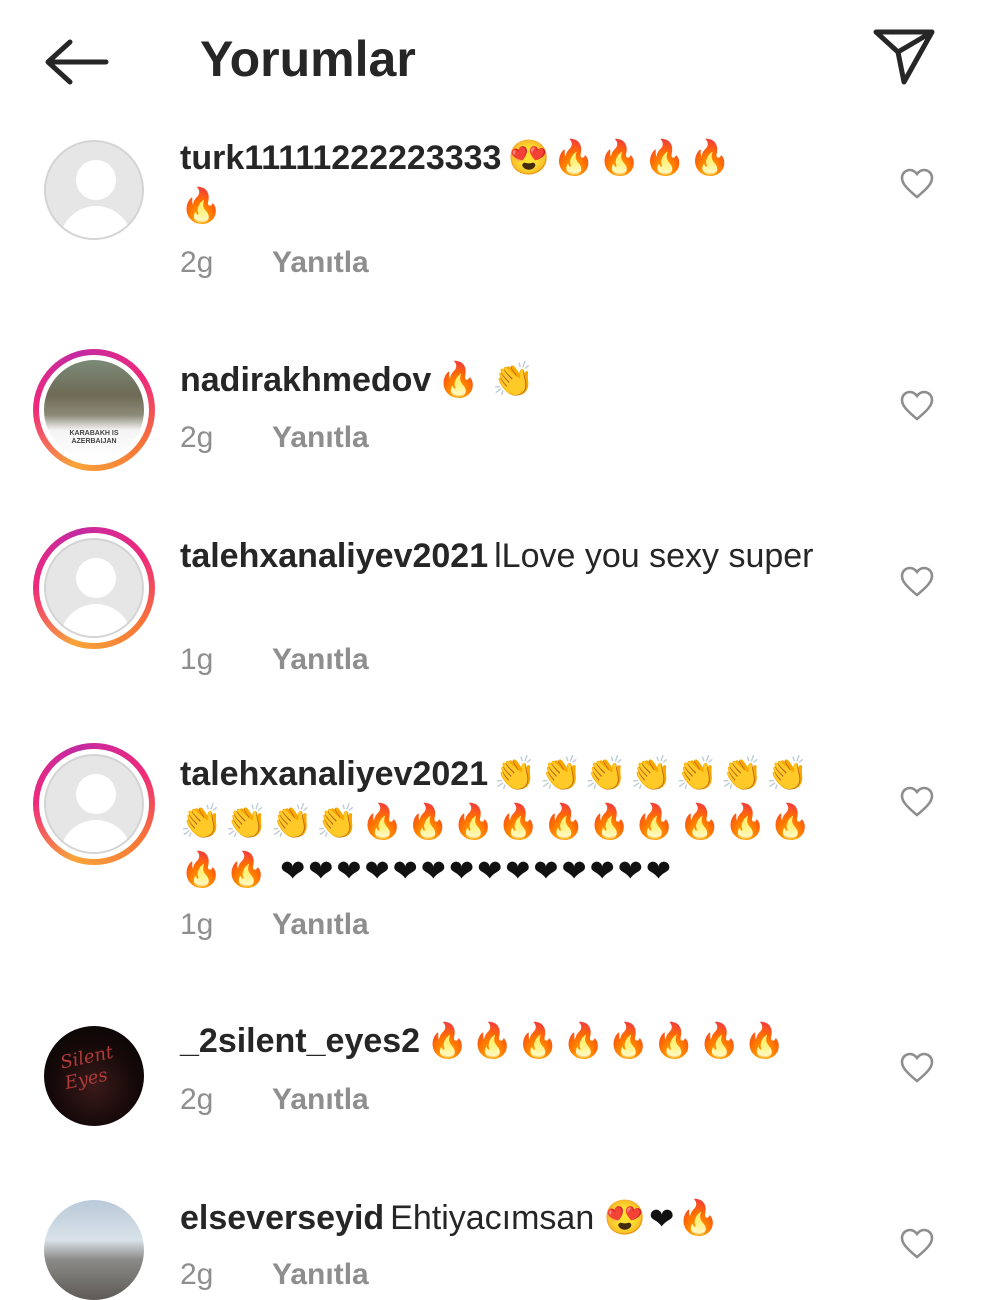  What do you see at coordinates (87, 1068) in the screenshot?
I see `avatar-logo: Silent Eyes` at bounding box center [87, 1068].